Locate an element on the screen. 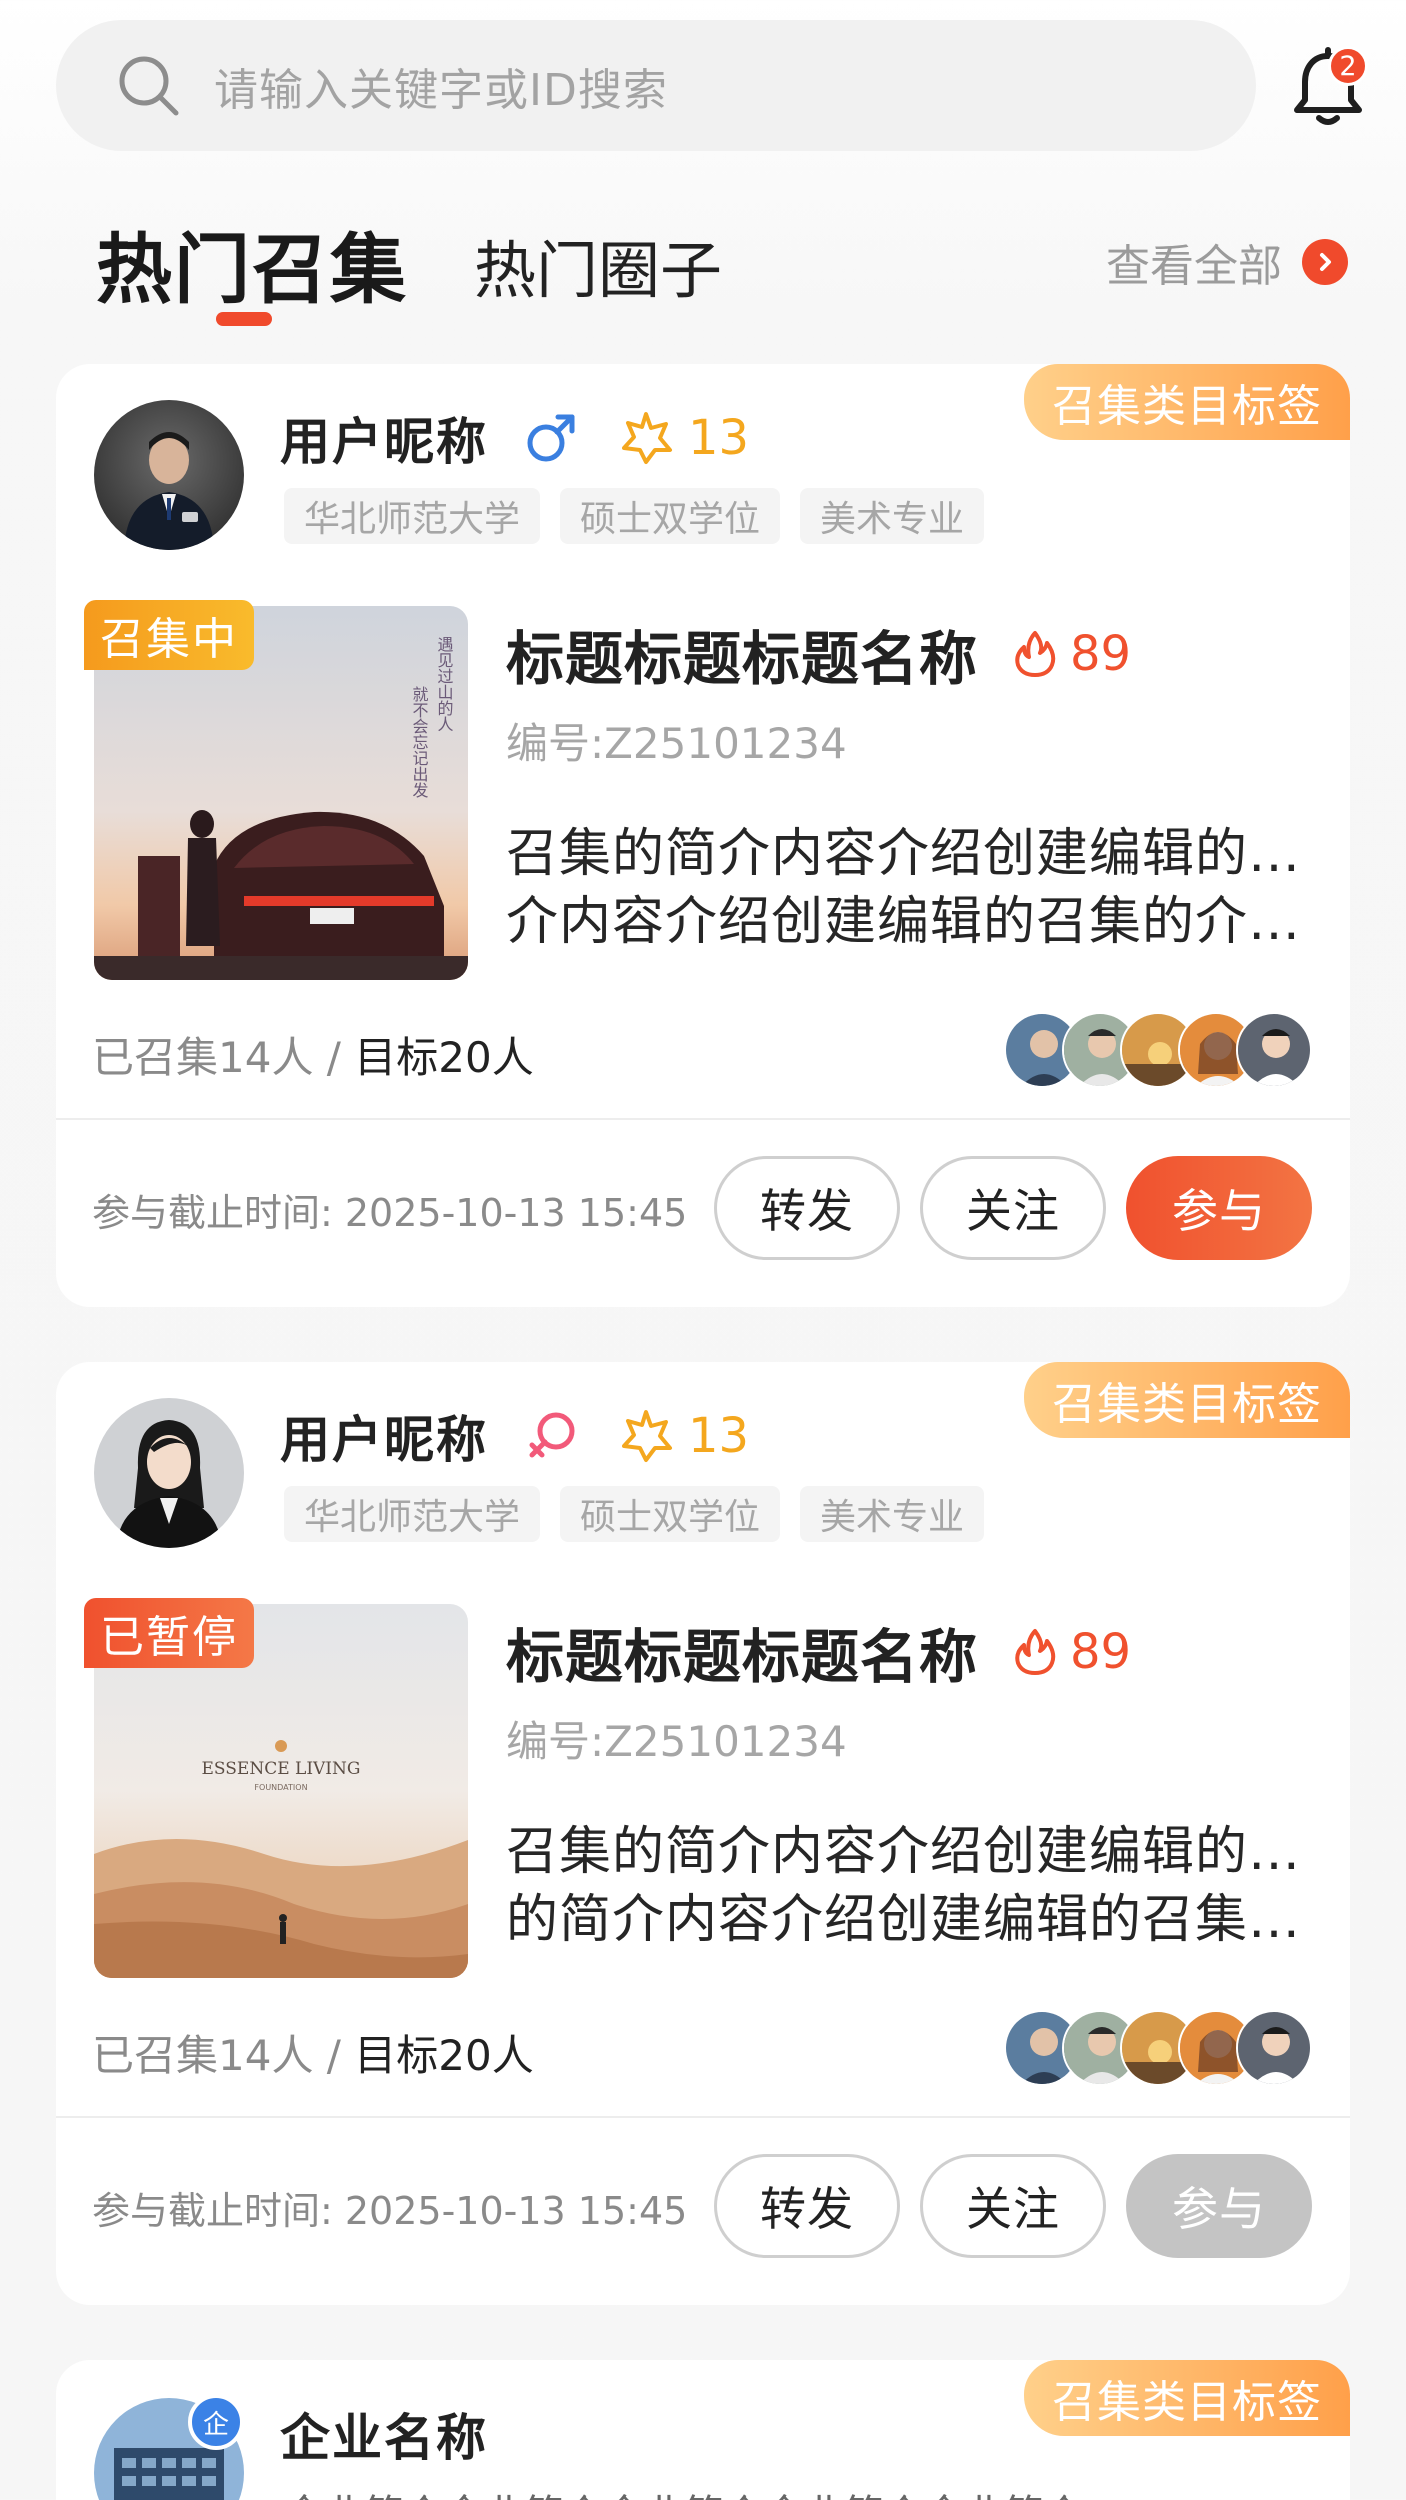 Image resolution: width=1406 pixels, height=2500 pixels. company-verified-badge: 企 is located at coordinates (216, 2422).